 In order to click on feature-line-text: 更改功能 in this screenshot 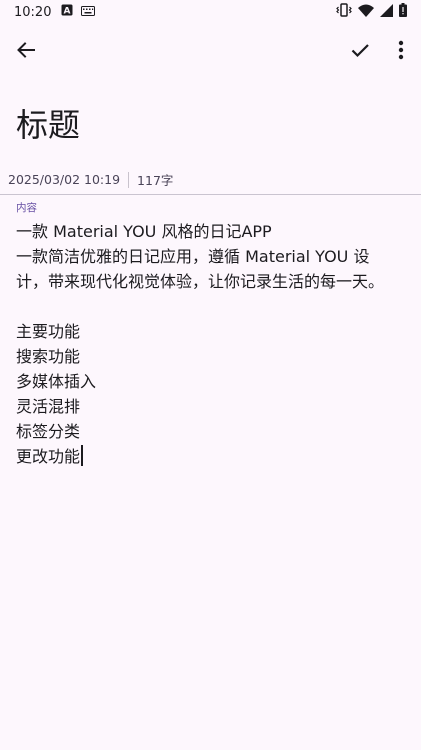, I will do `click(48, 456)`.